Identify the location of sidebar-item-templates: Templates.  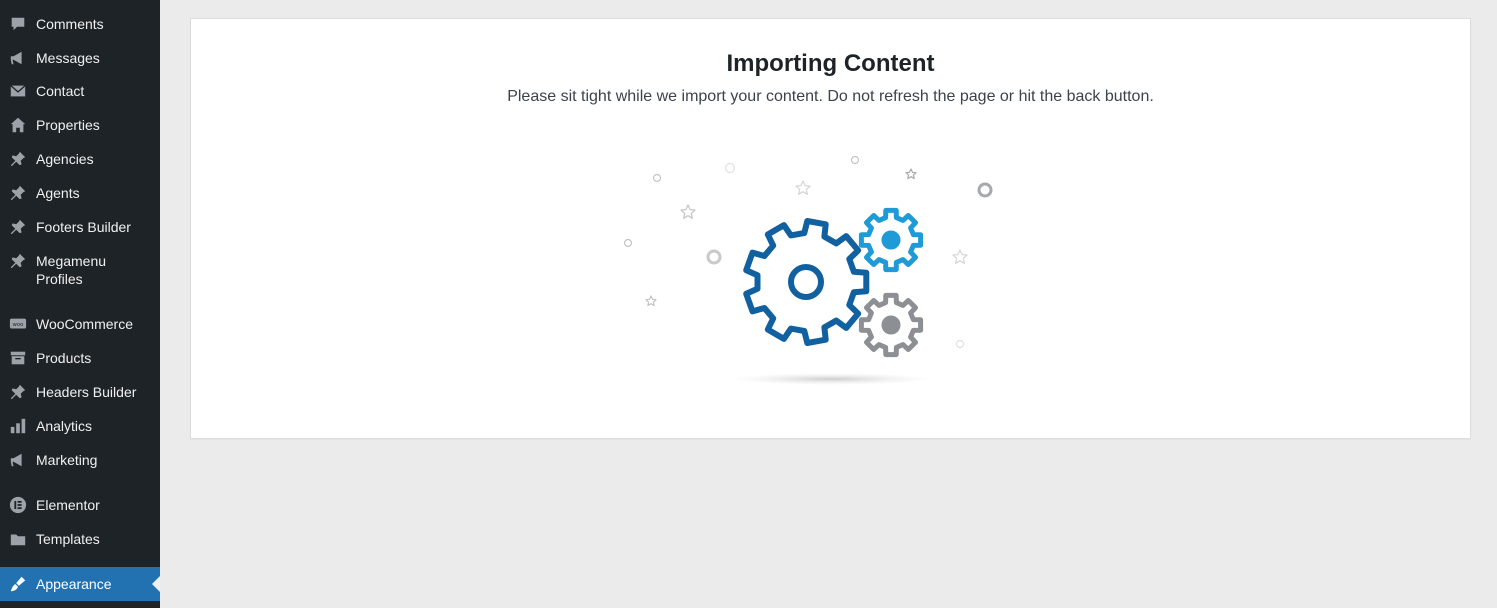
(80, 539).